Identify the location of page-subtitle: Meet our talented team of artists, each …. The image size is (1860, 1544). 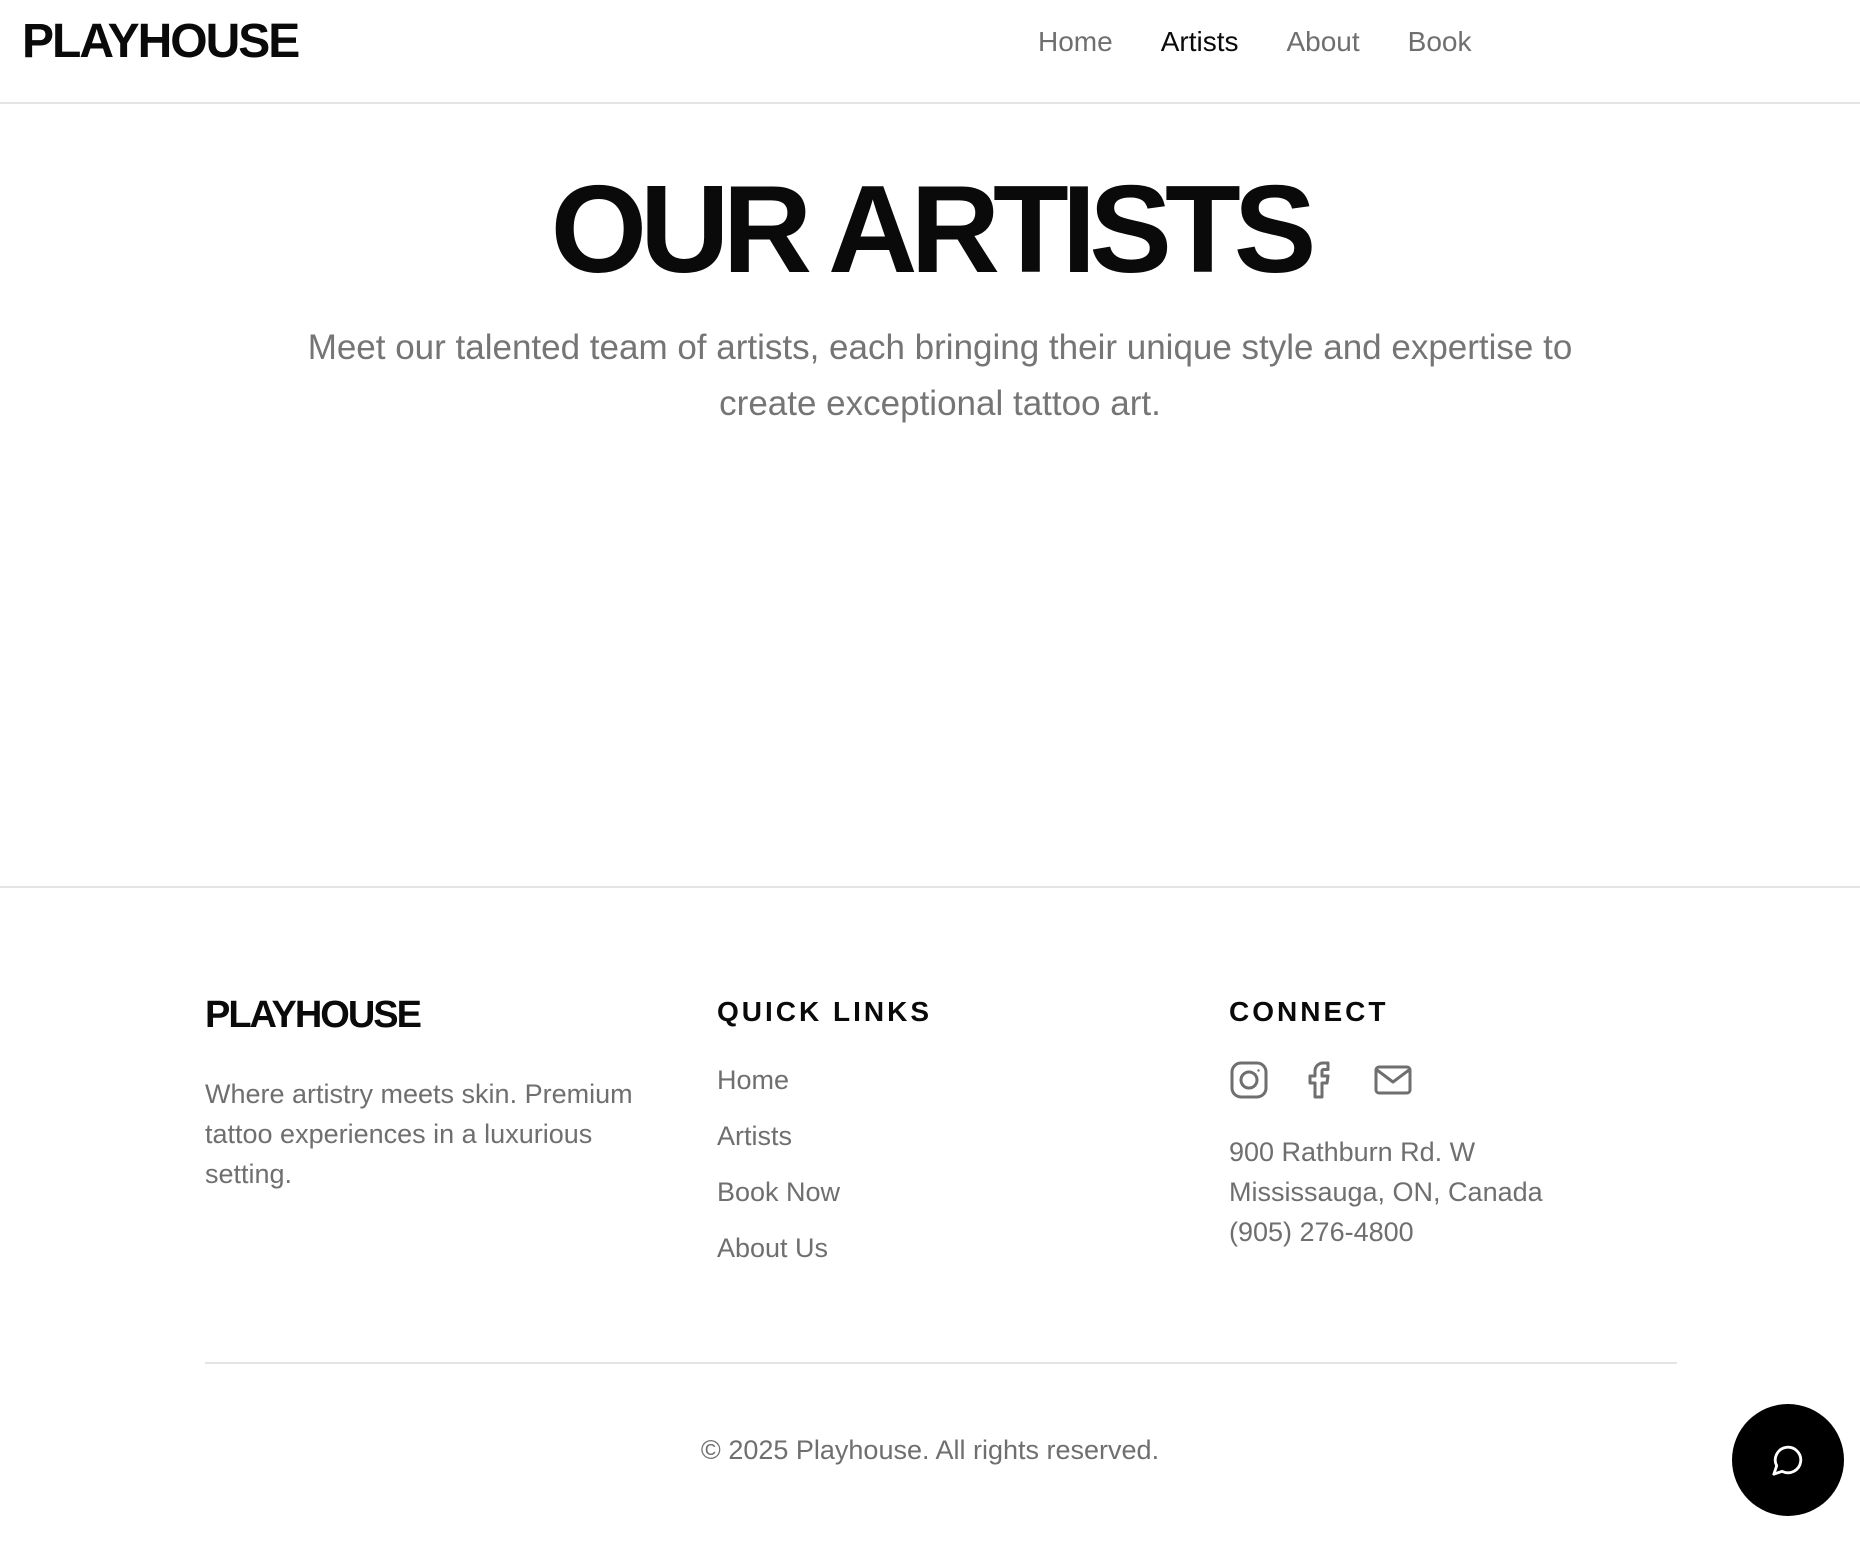
(940, 375).